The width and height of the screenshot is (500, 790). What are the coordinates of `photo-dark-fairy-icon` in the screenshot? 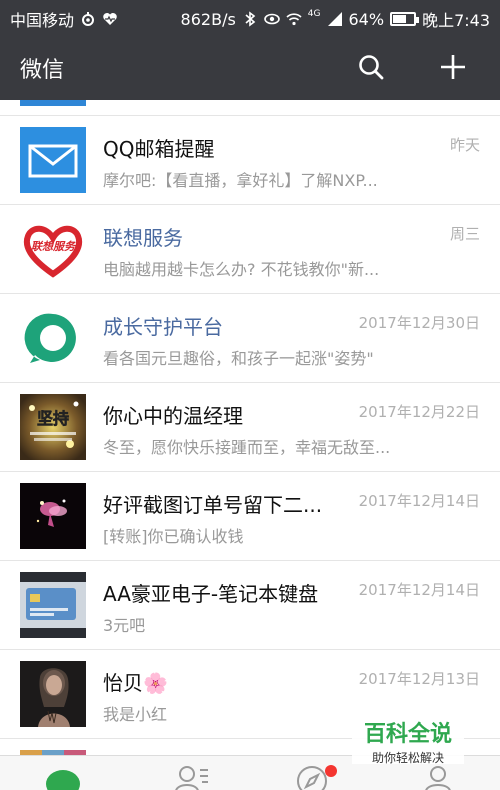 It's located at (53, 516).